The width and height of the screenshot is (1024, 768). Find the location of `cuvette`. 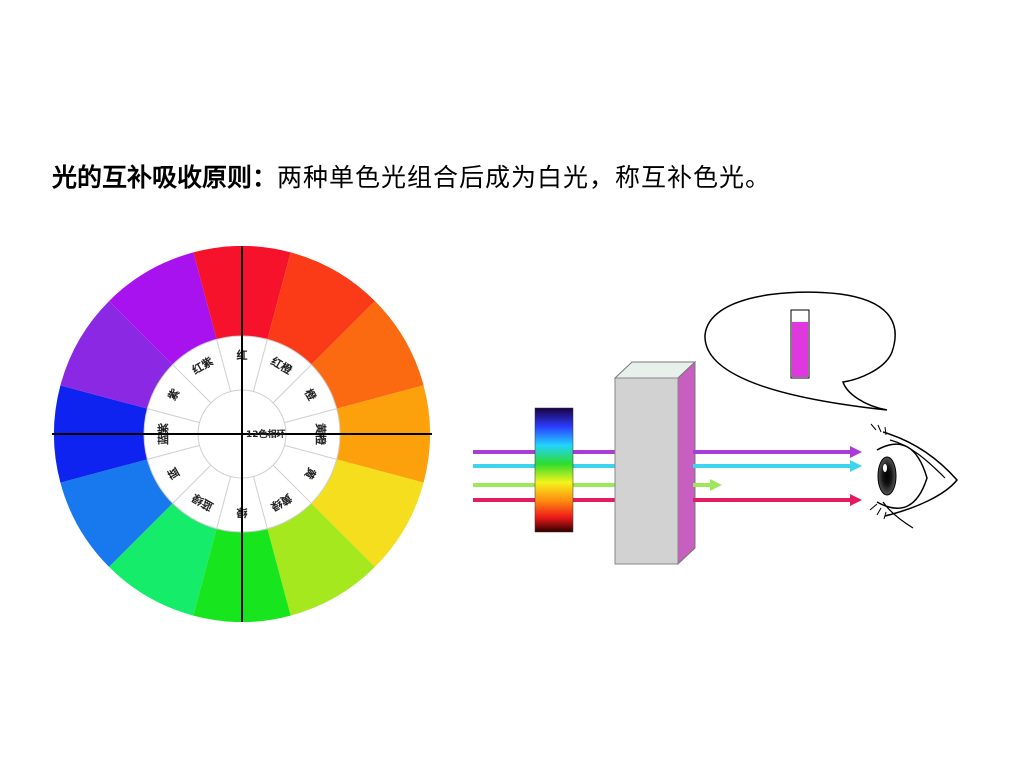

cuvette is located at coordinates (655, 463).